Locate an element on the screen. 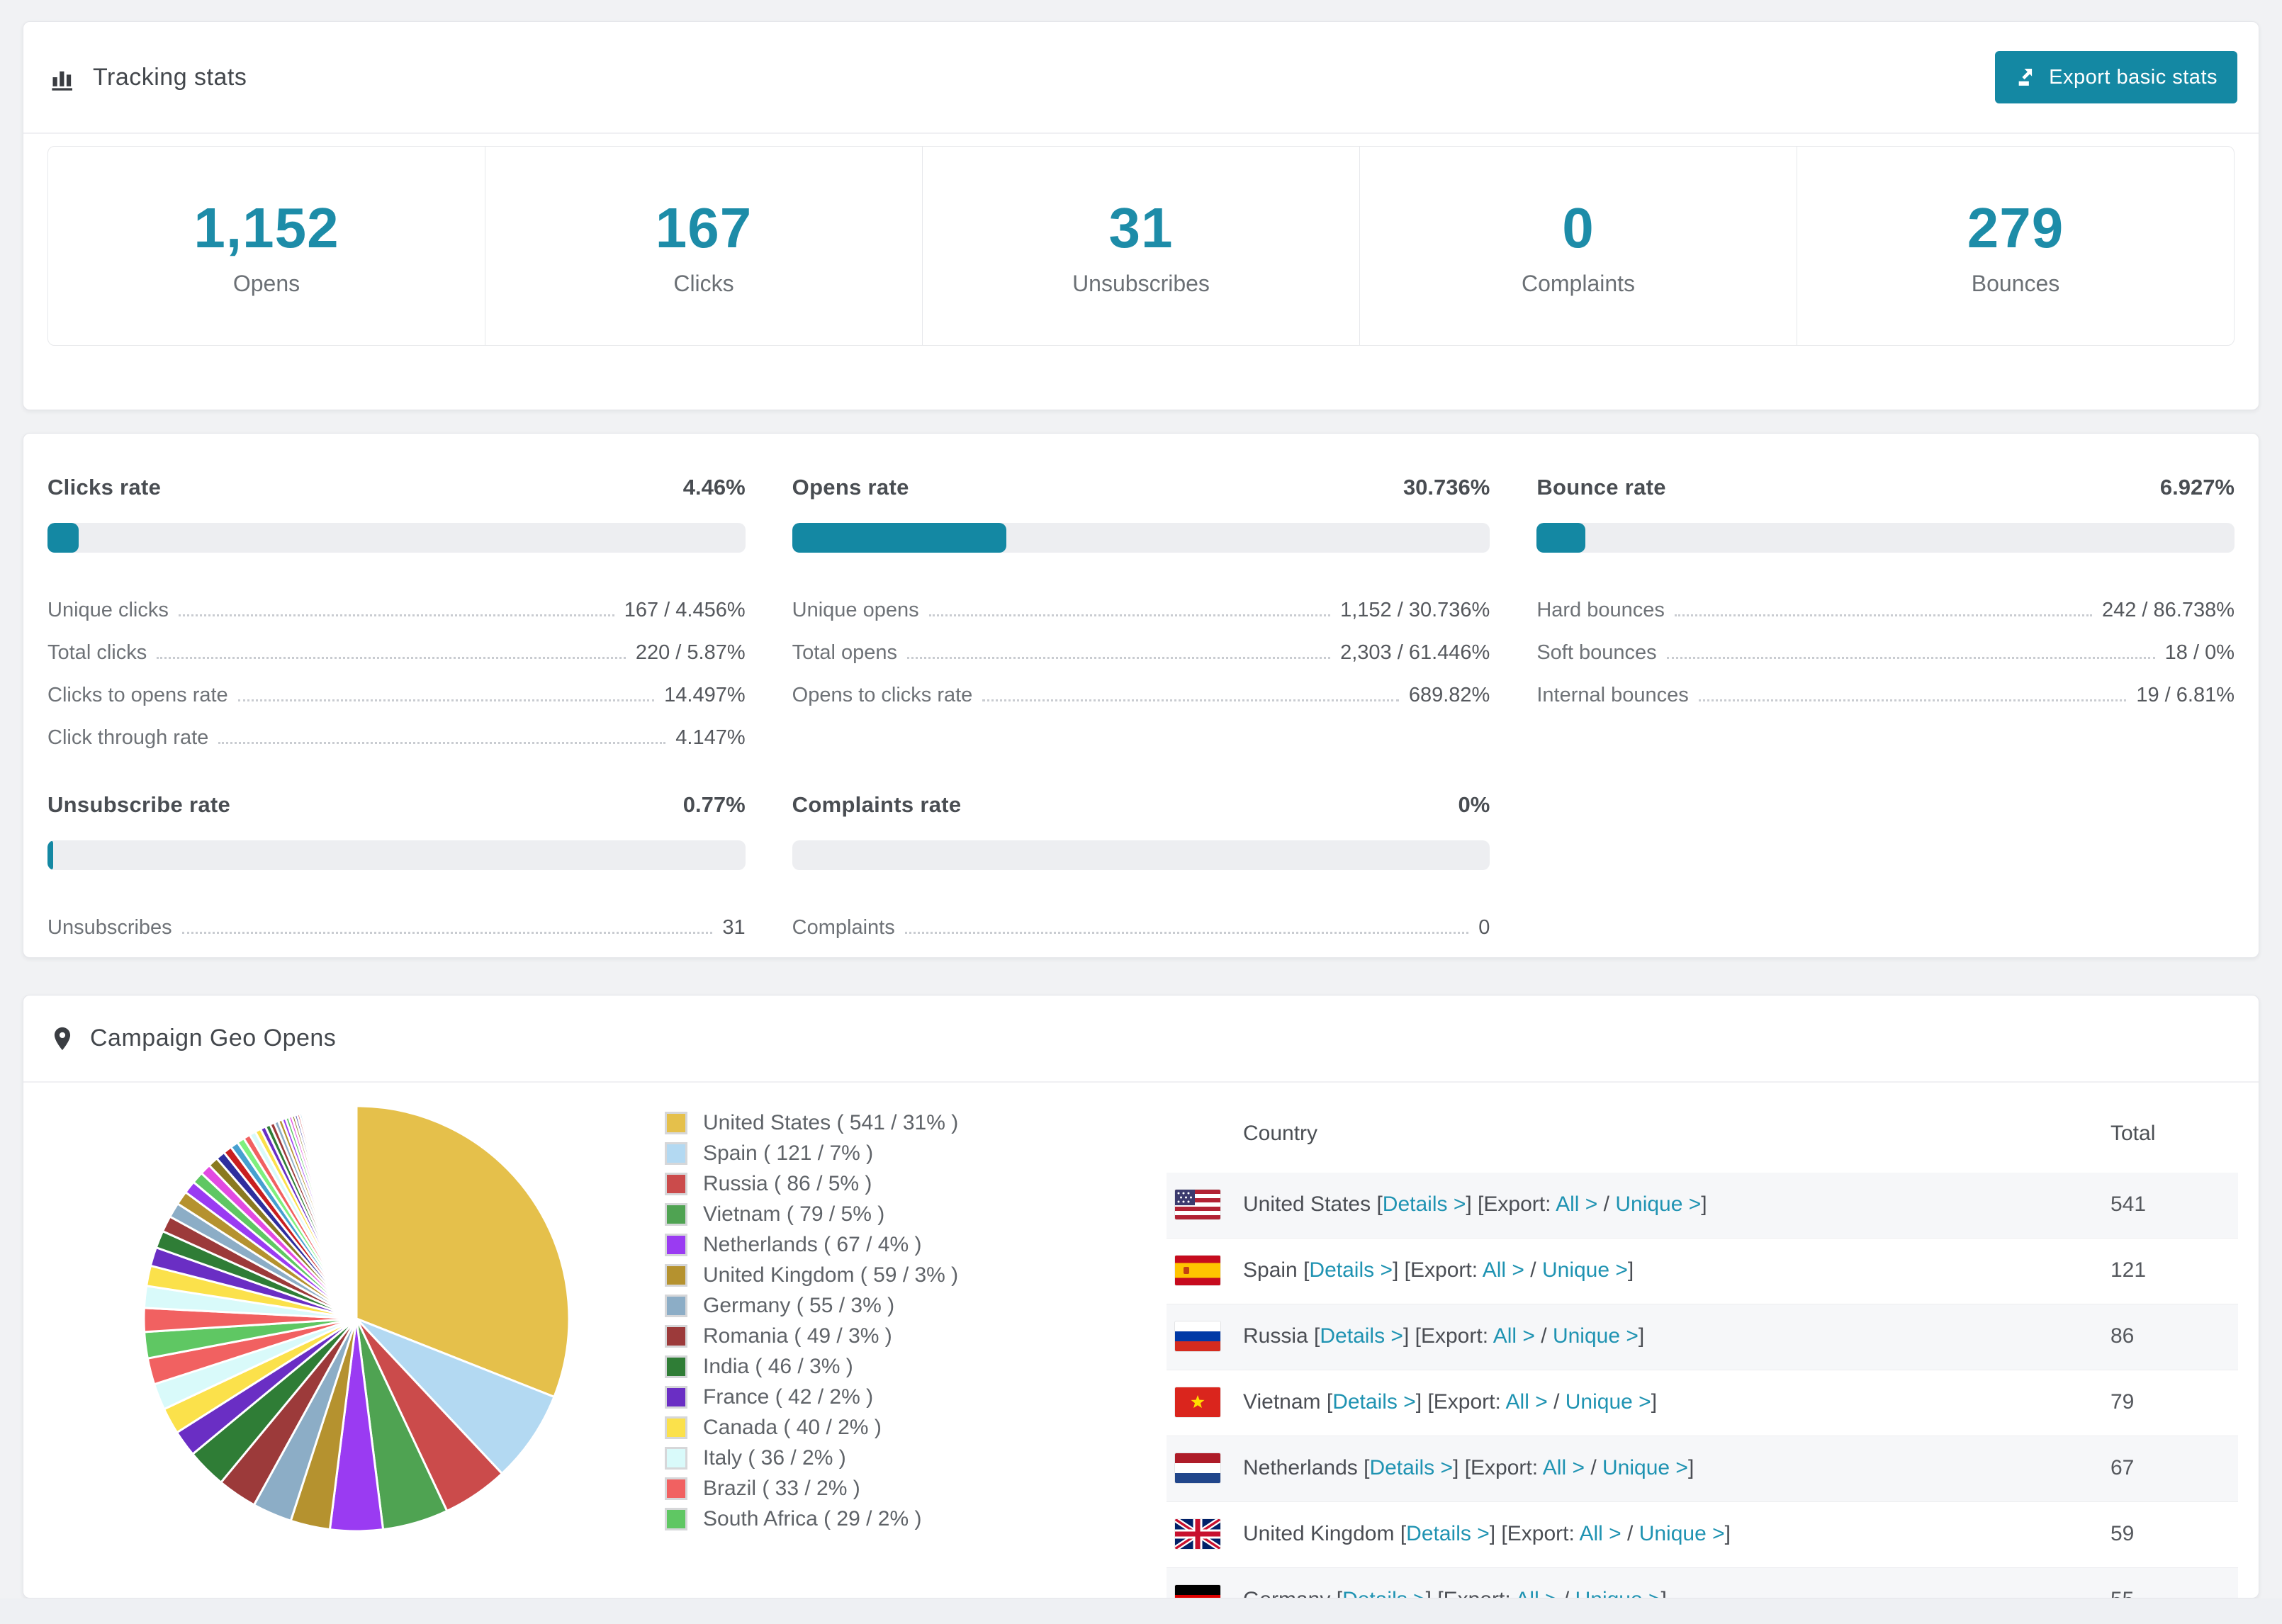 This screenshot has width=2282, height=1624. summary-stat: 31 Unsubscribes is located at coordinates (1142, 246).